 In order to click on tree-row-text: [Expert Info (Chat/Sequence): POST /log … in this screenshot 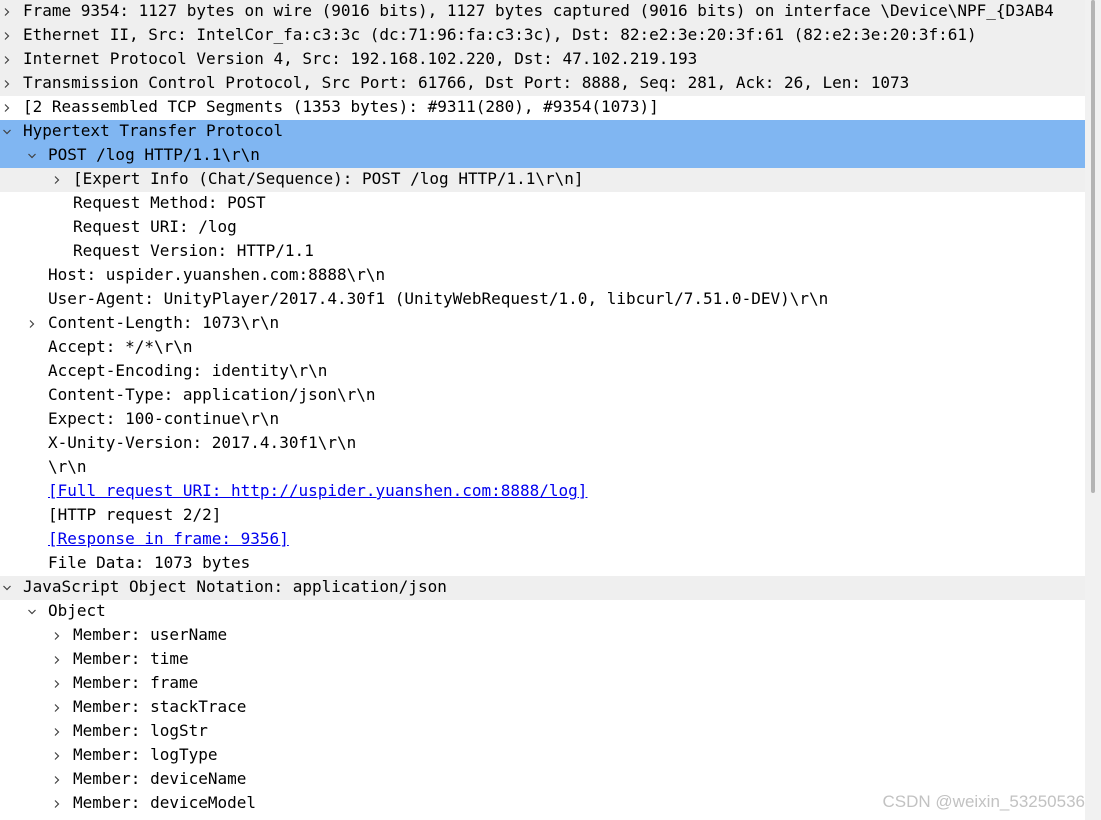, I will do `click(328, 178)`.